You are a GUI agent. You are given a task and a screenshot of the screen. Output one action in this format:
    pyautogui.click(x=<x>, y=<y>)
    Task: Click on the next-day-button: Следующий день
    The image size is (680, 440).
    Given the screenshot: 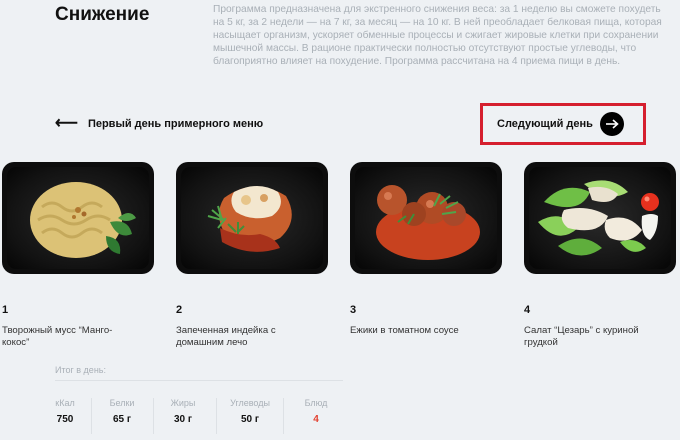 What is the action you would take?
    pyautogui.click(x=560, y=124)
    